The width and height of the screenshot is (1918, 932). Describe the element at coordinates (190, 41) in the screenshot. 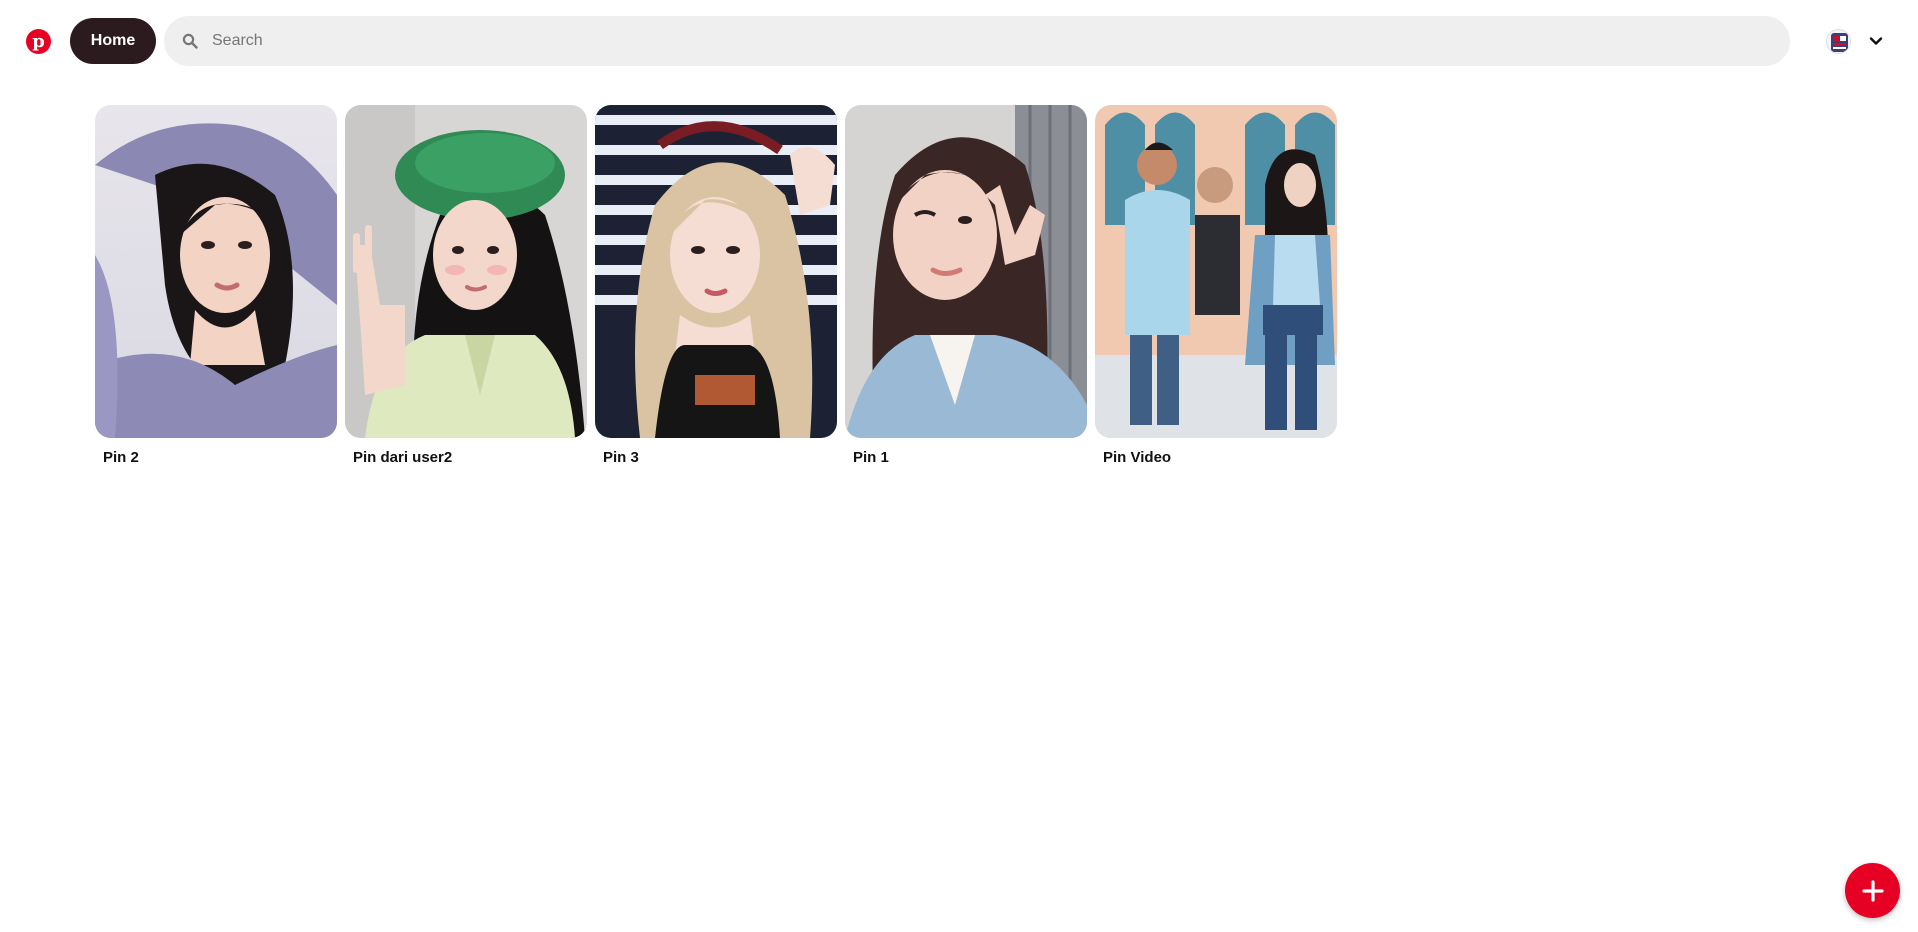

I see `search-icon` at that location.